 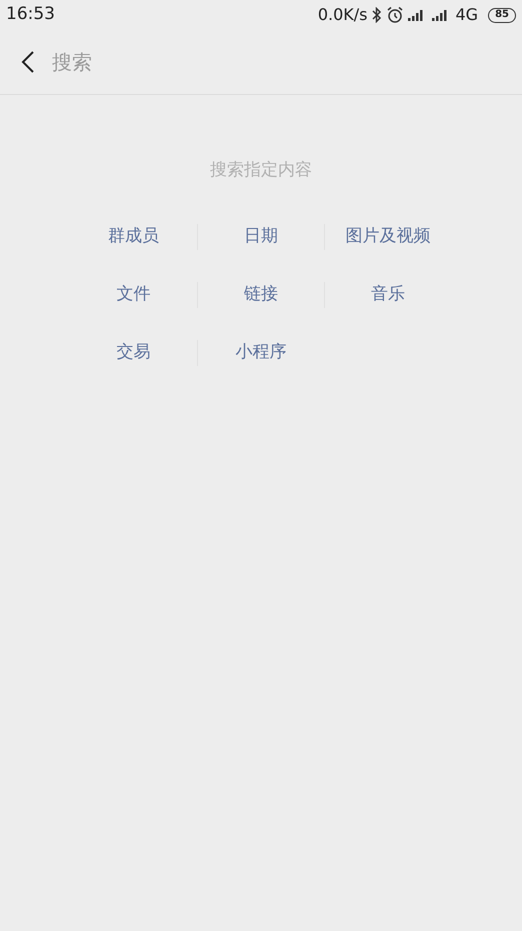 I want to click on category-link: 日期, so click(x=261, y=237).